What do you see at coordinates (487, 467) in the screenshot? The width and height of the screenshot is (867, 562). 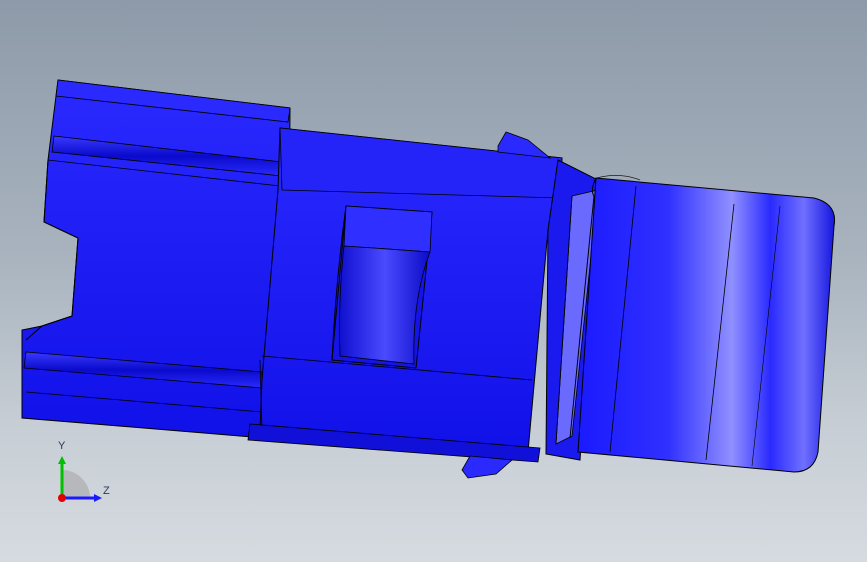 I see `bottom-latch-tab` at bounding box center [487, 467].